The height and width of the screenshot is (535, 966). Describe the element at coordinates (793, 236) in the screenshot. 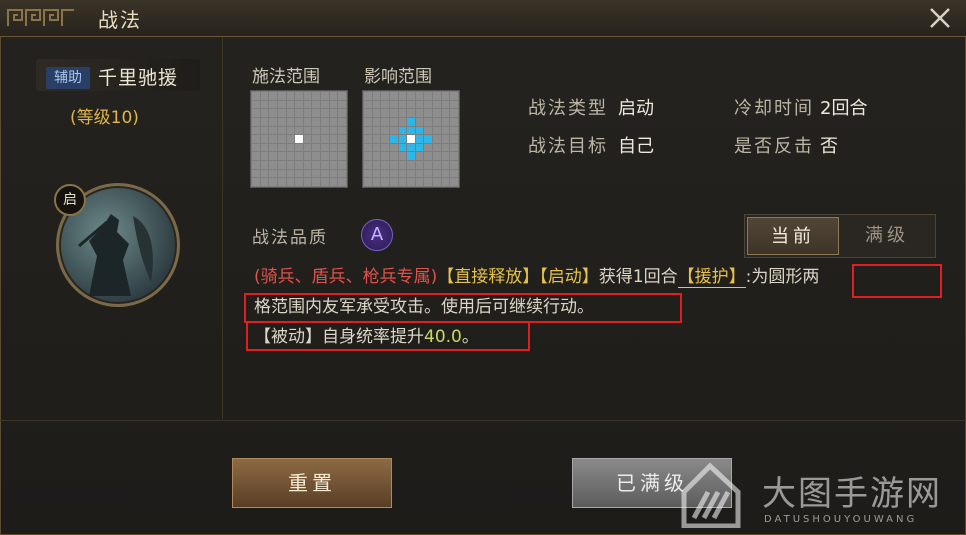

I see `tab-current: 当前` at that location.